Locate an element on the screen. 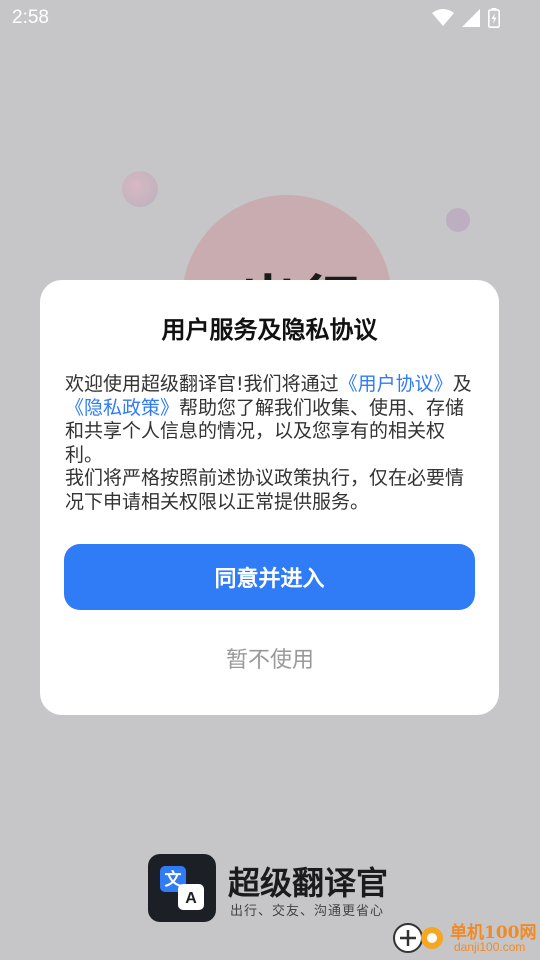 The width and height of the screenshot is (540, 960). agree-and-enter-button: 同意并进入 is located at coordinates (269, 577).